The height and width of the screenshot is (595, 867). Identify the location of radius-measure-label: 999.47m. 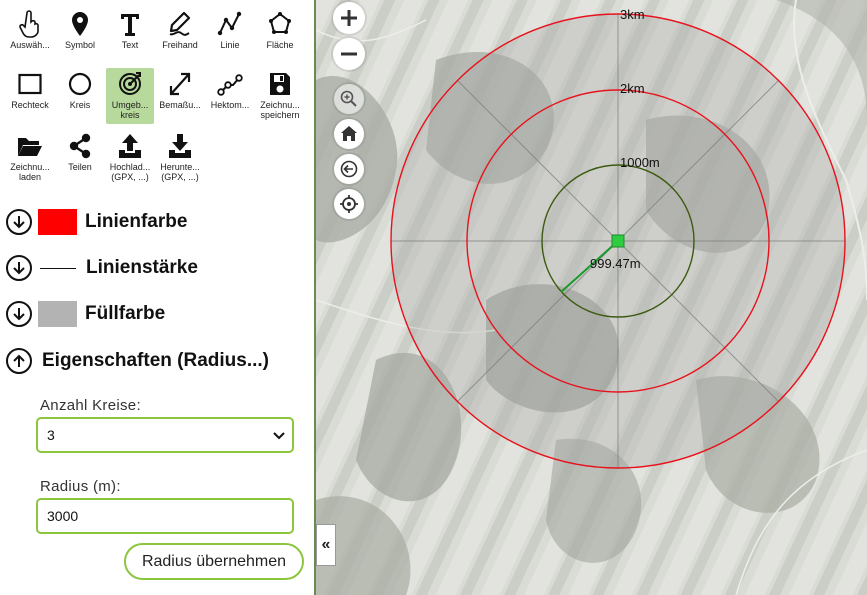
(615, 263).